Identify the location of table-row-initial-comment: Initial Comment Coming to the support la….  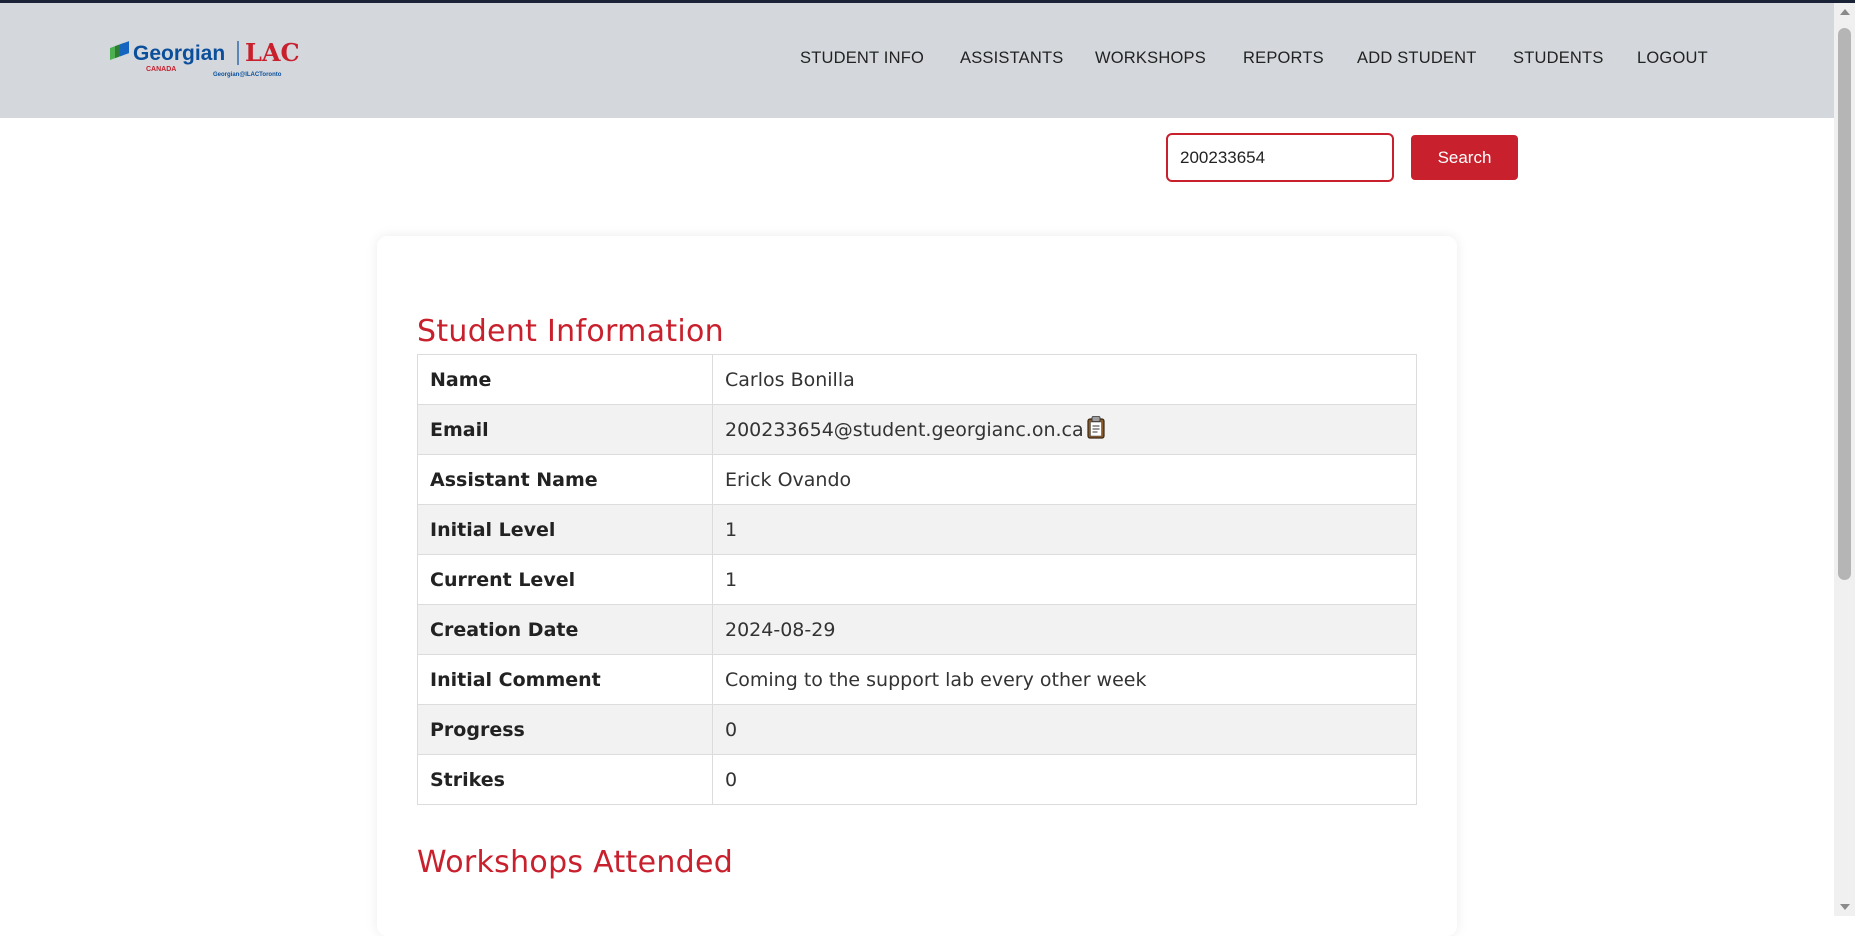
(917, 679).